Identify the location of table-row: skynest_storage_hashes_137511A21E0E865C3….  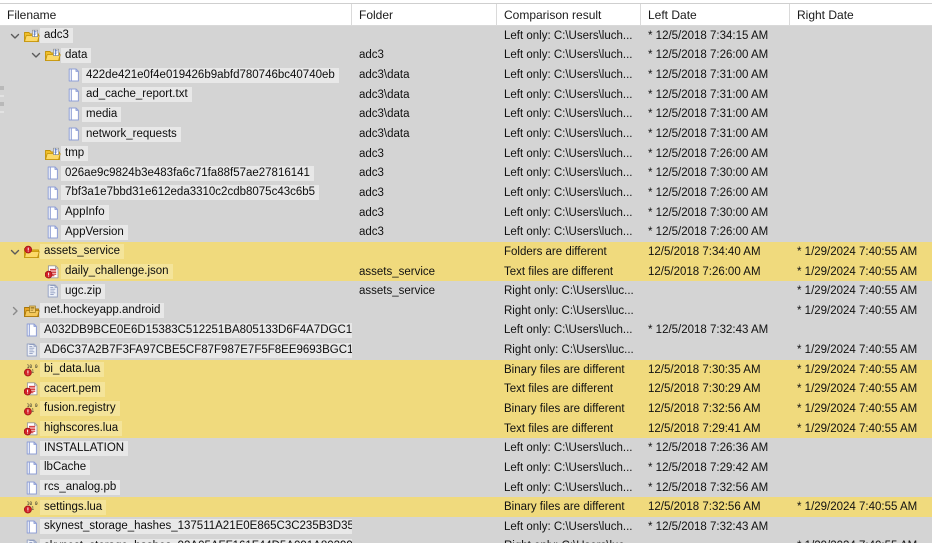
(466, 527).